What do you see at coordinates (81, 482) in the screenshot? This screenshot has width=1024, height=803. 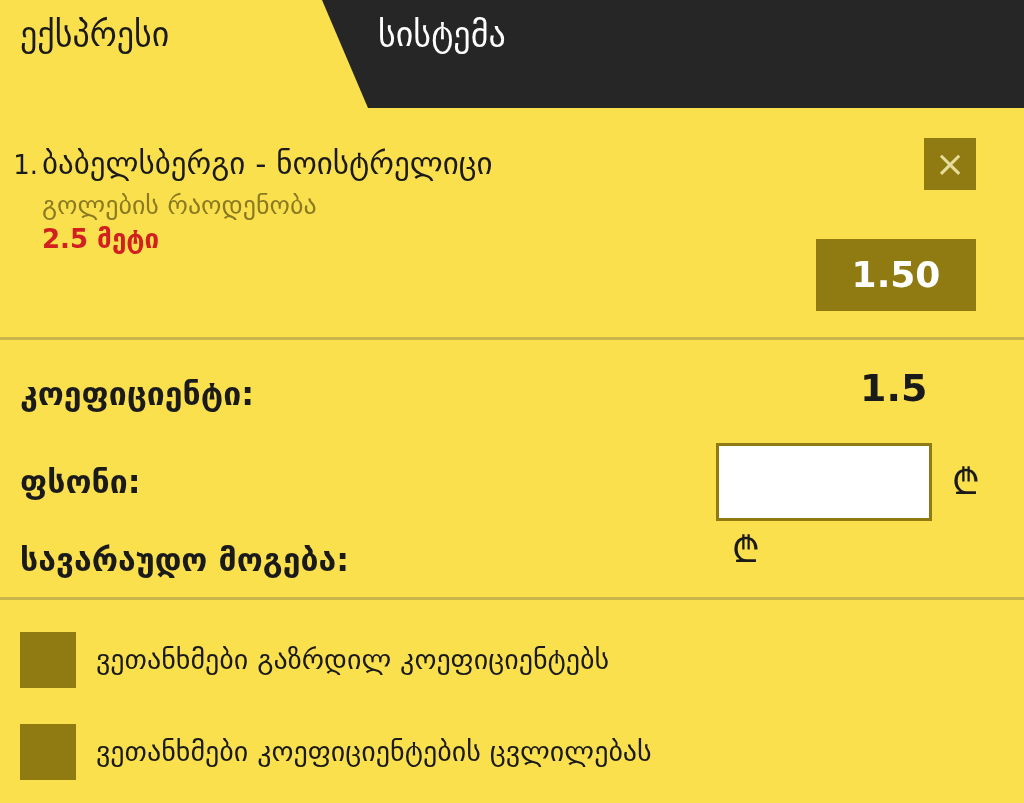 I see `stake-label: ფსონი:` at bounding box center [81, 482].